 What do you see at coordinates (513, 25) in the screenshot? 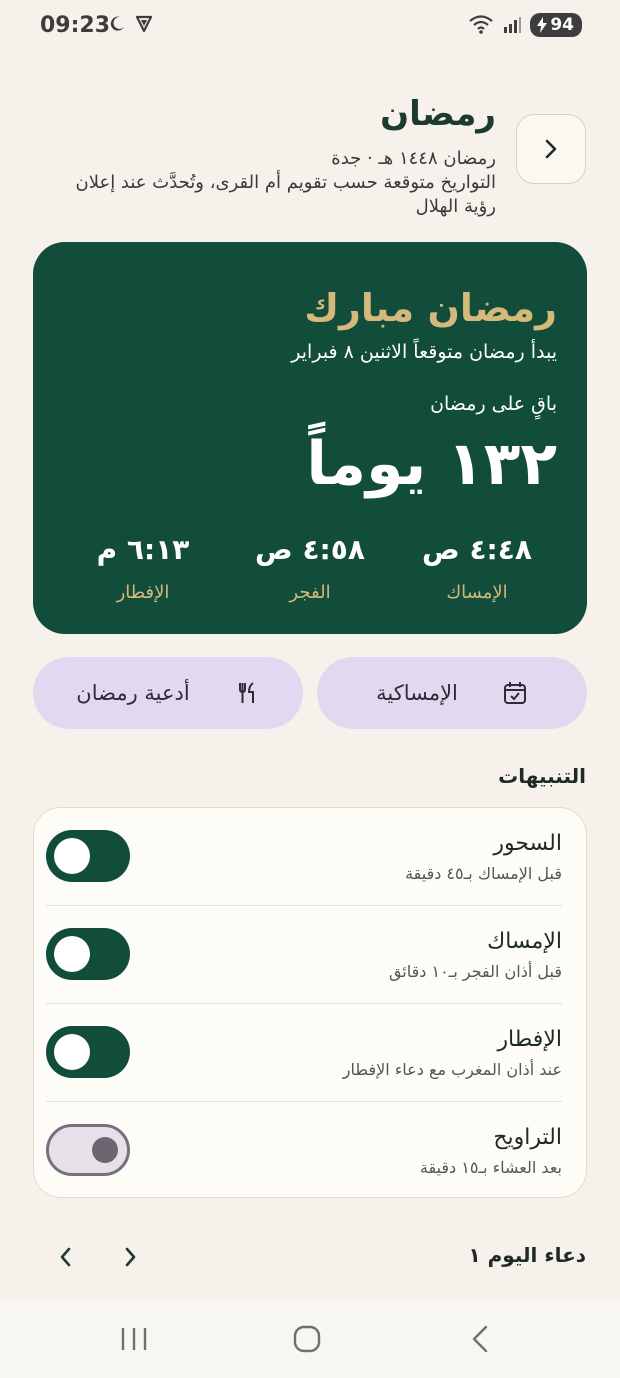
I see `signal-icon` at bounding box center [513, 25].